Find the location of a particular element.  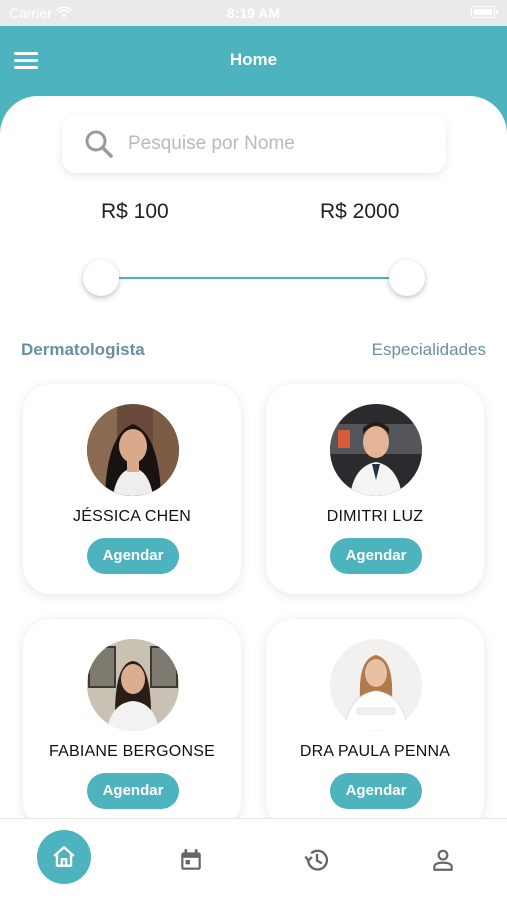

doctor-card: JÉSSICA CHEN Agendar is located at coordinates (132, 489).